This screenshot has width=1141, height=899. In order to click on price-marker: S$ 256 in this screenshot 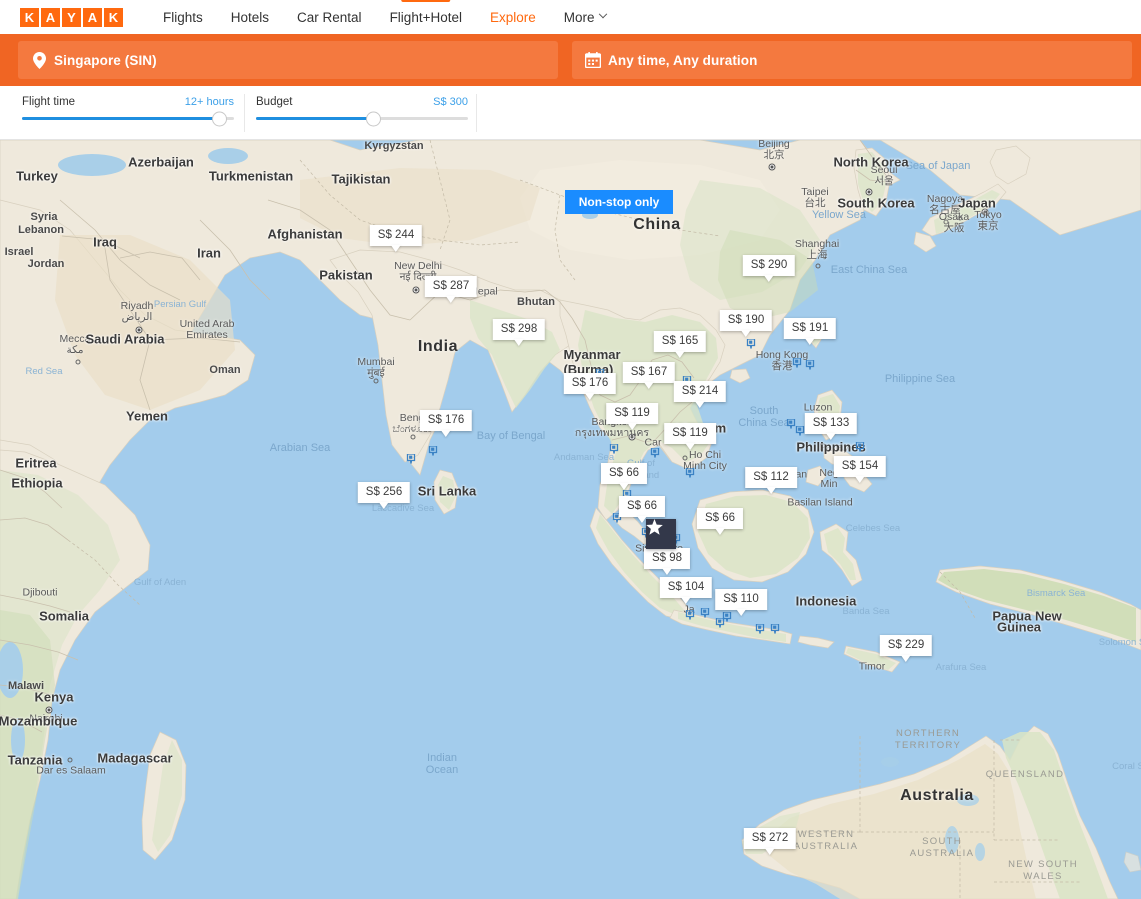, I will do `click(384, 495)`.